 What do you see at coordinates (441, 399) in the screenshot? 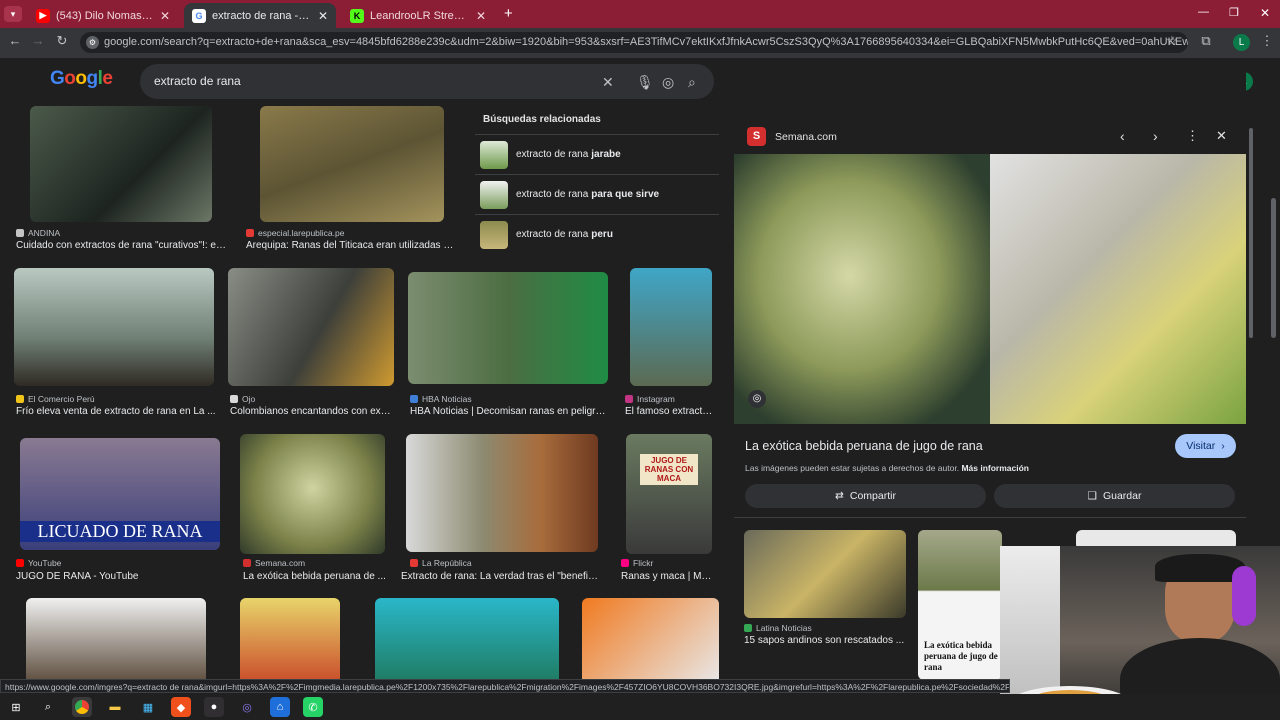
I see `result-source: HBA Noticias` at bounding box center [441, 399].